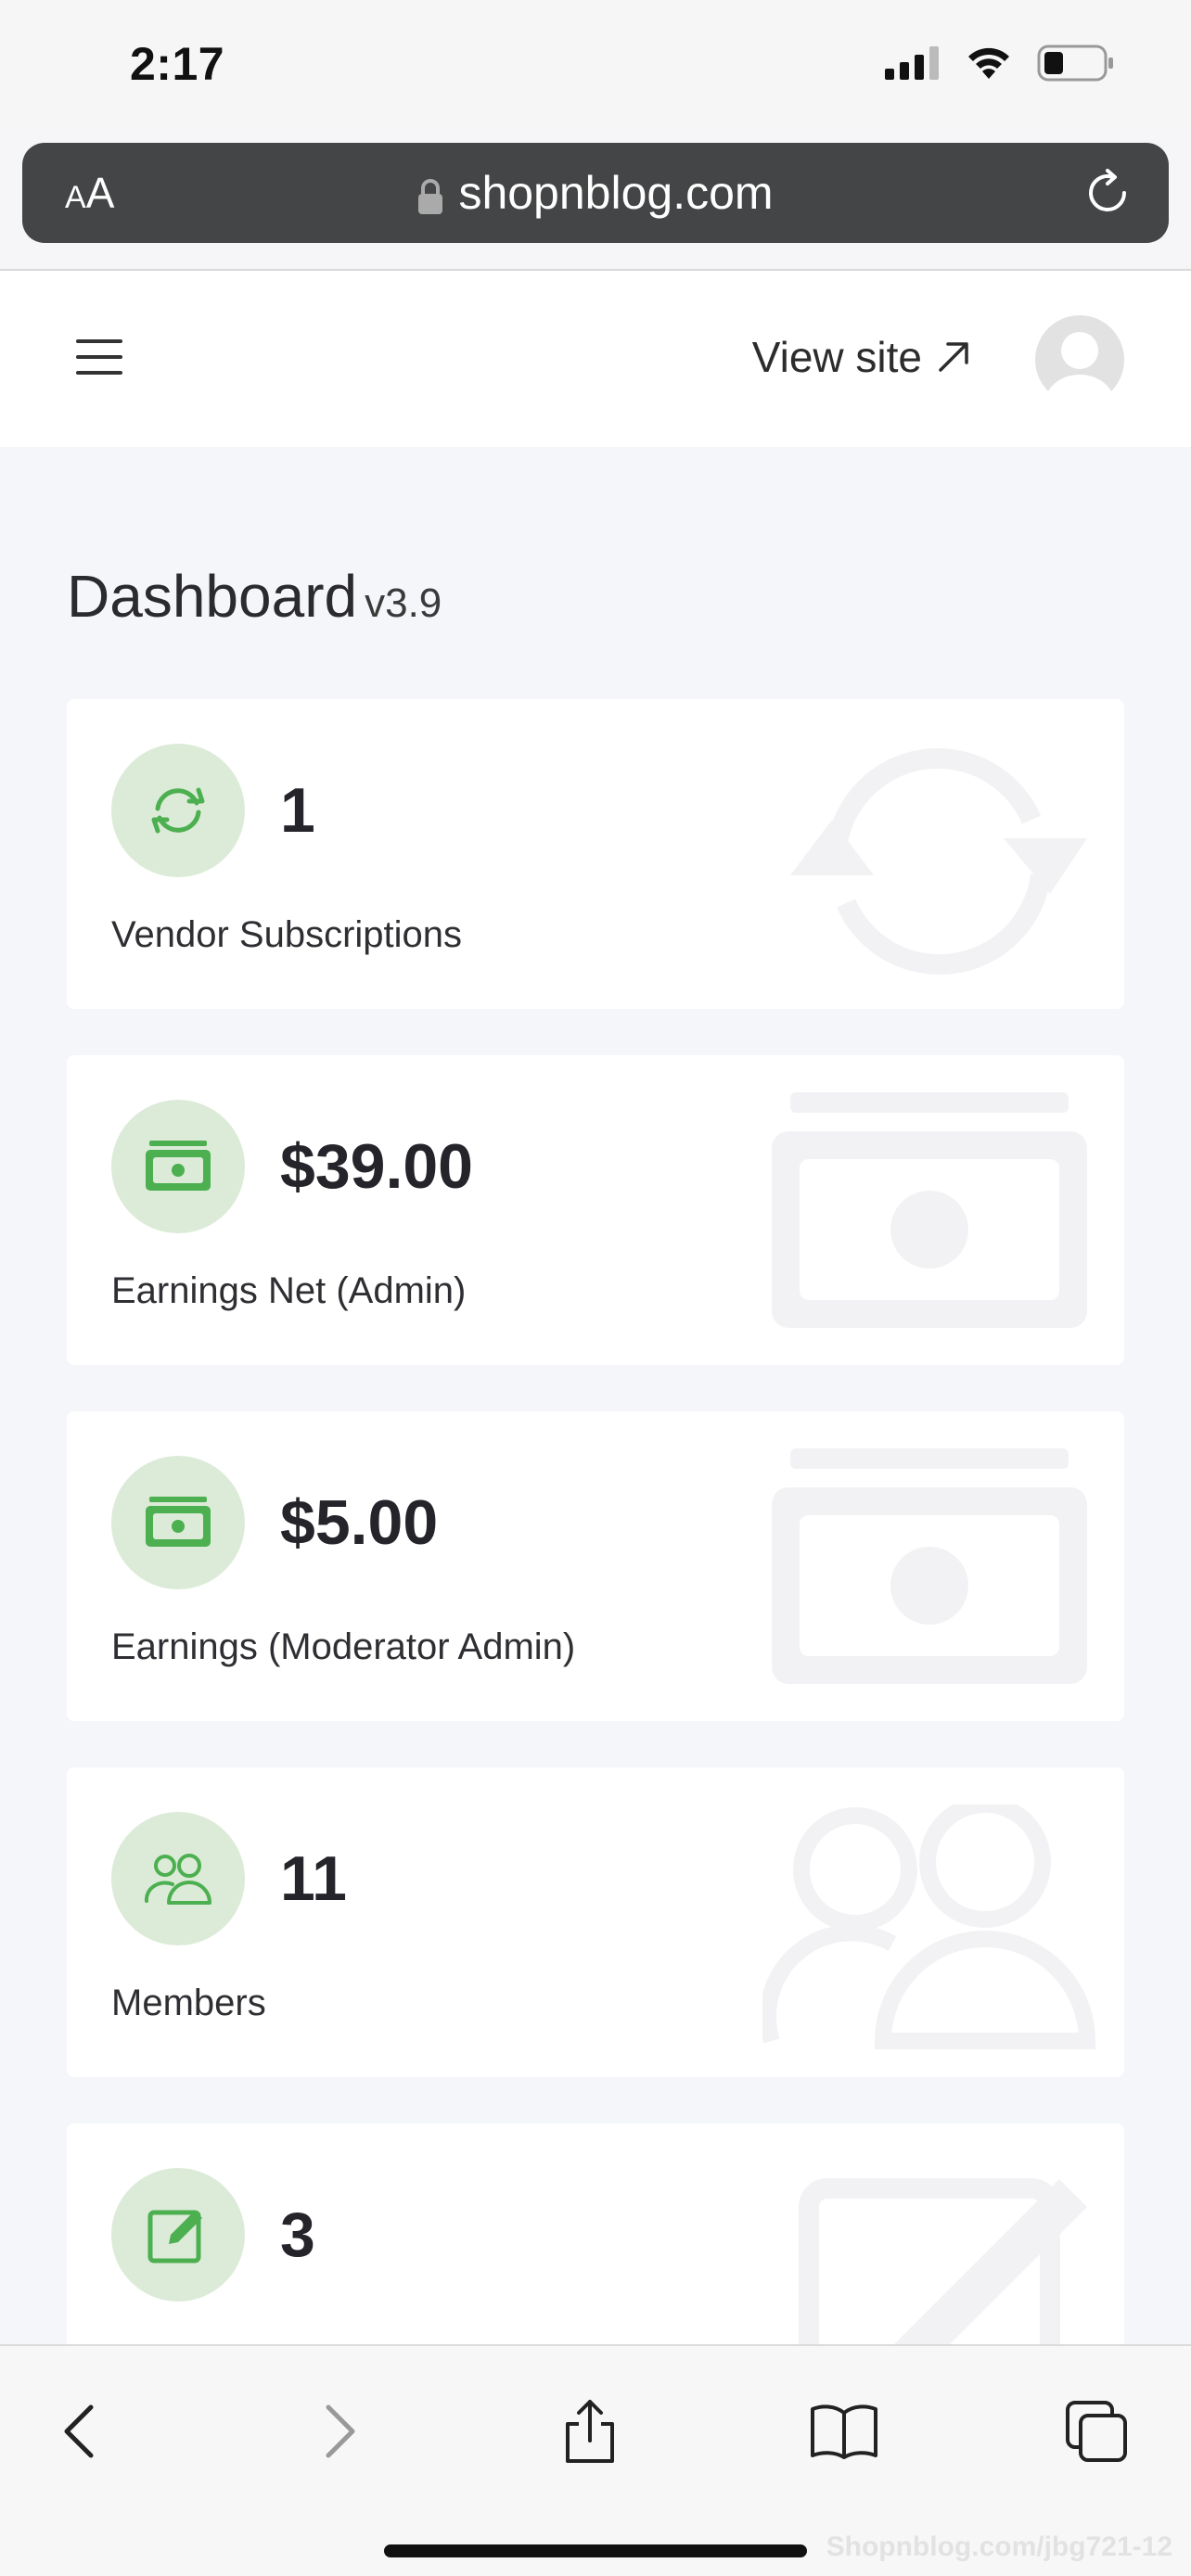 Image resolution: width=1191 pixels, height=2576 pixels. Describe the element at coordinates (929, 1927) in the screenshot. I see `users-watermark-icon` at that location.